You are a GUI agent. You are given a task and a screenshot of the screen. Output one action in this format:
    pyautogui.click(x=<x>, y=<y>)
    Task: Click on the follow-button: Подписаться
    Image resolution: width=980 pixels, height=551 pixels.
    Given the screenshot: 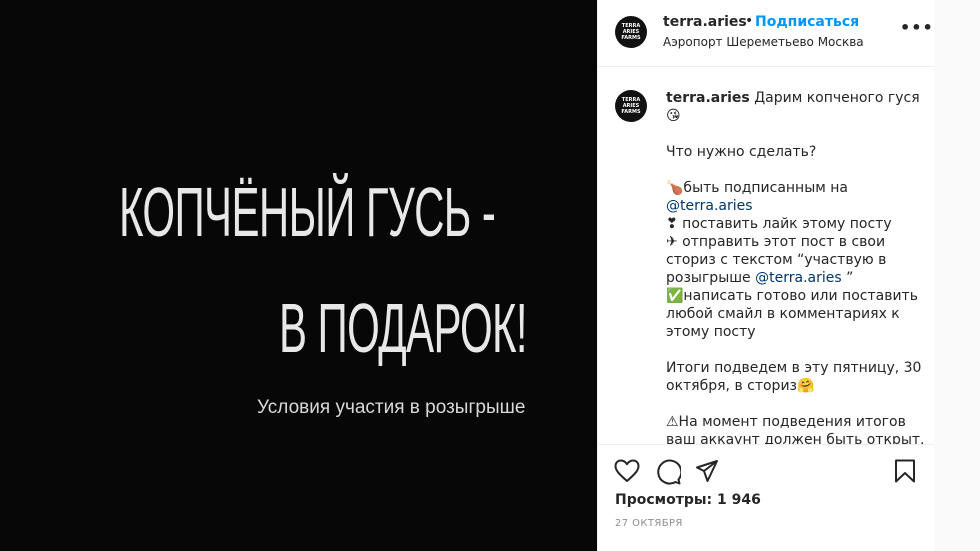 What is the action you would take?
    pyautogui.click(x=807, y=22)
    